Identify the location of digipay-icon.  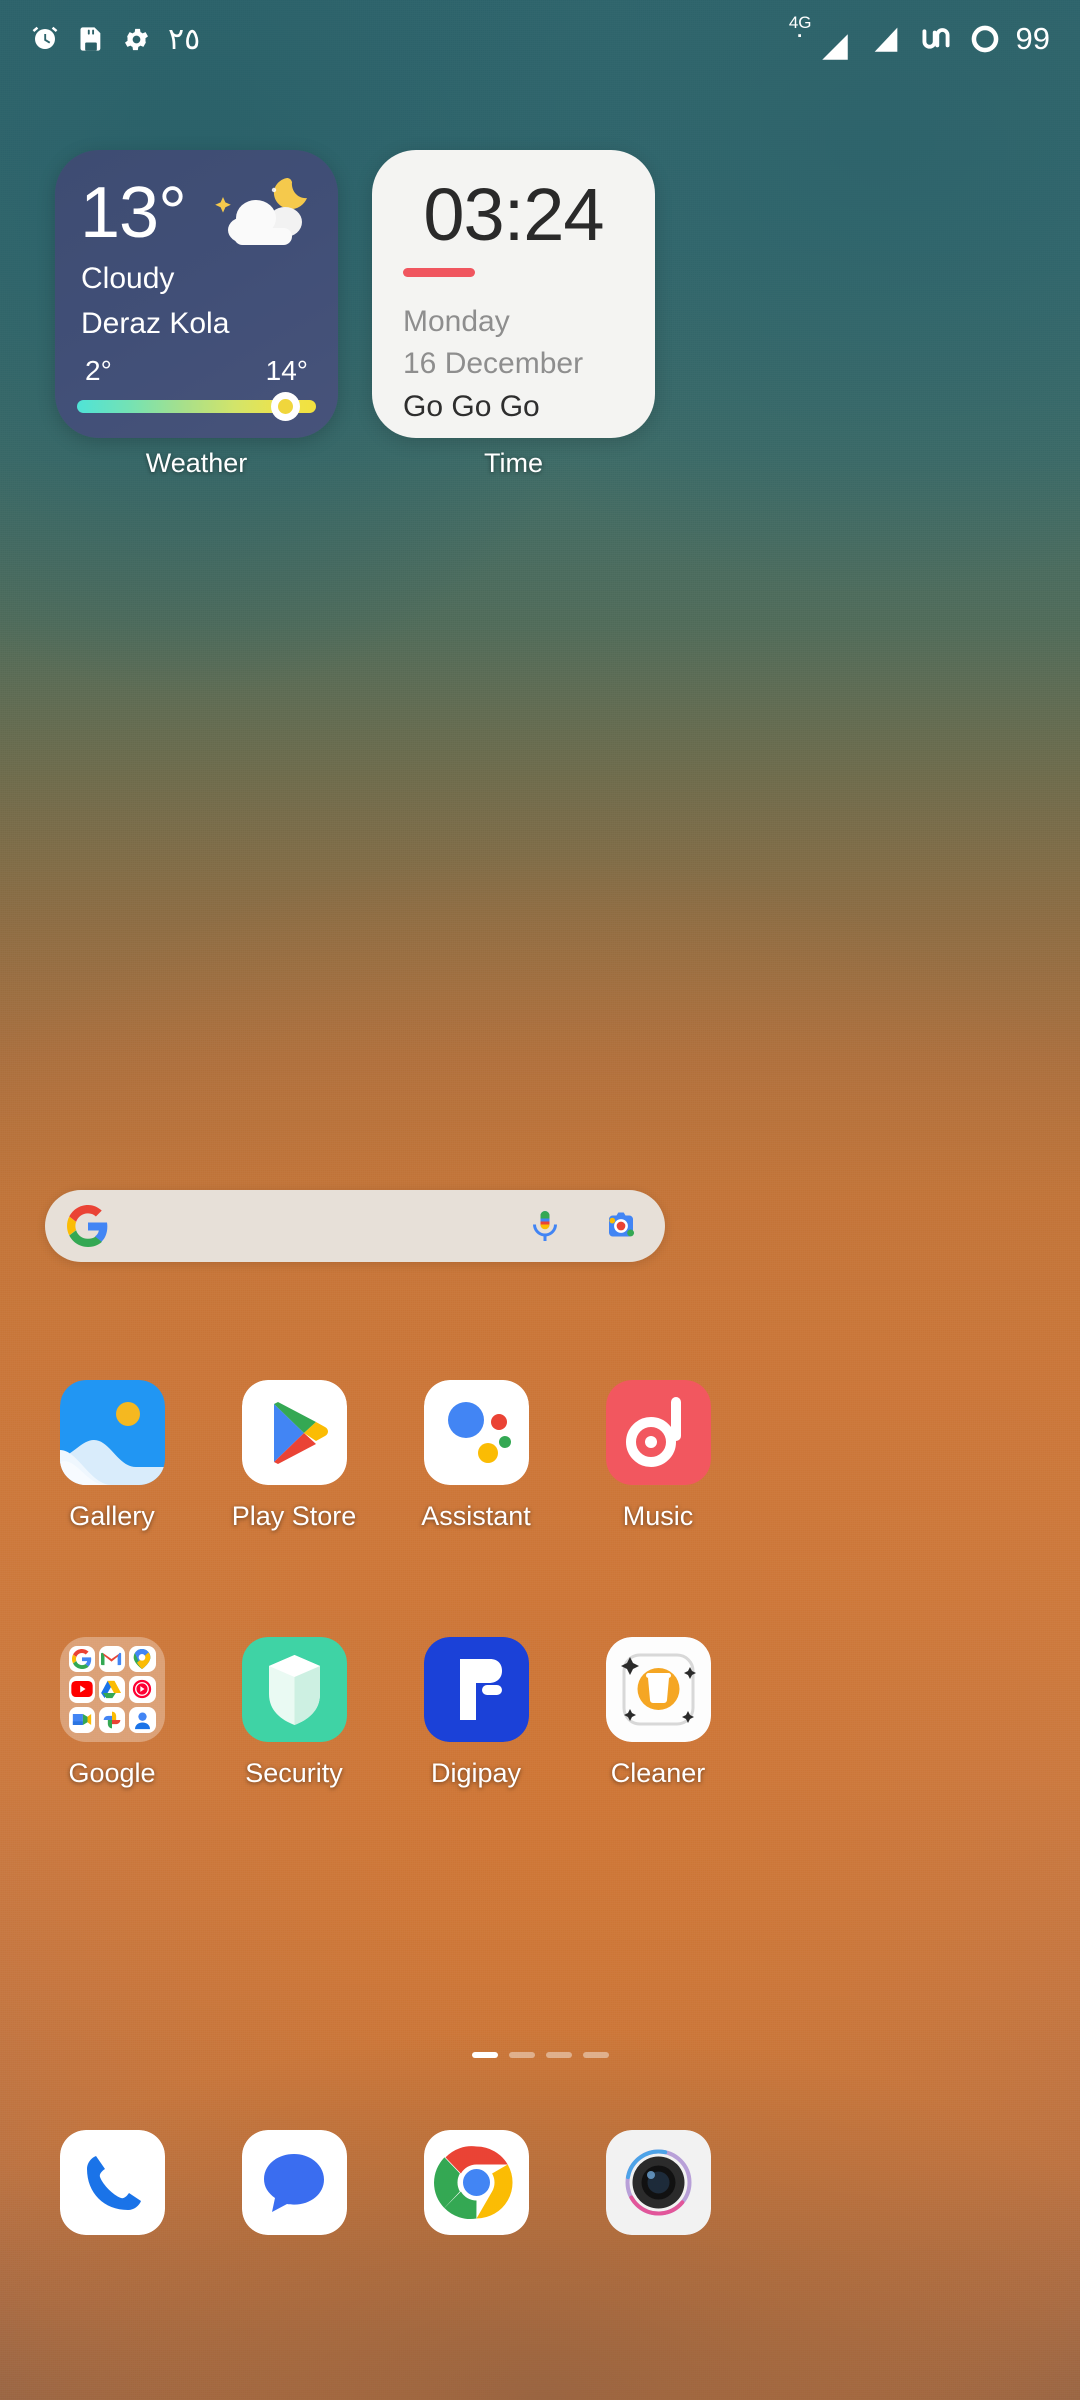
(476, 1689).